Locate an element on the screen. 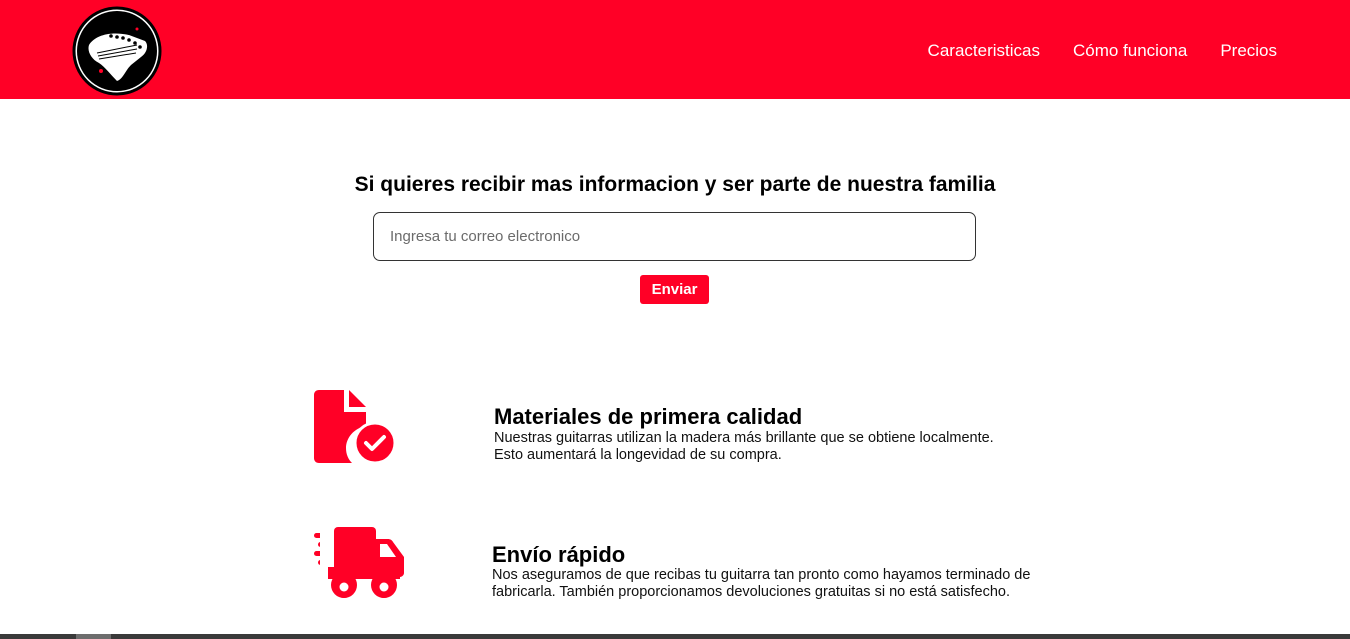  scrollbar-thumb is located at coordinates (93, 636).